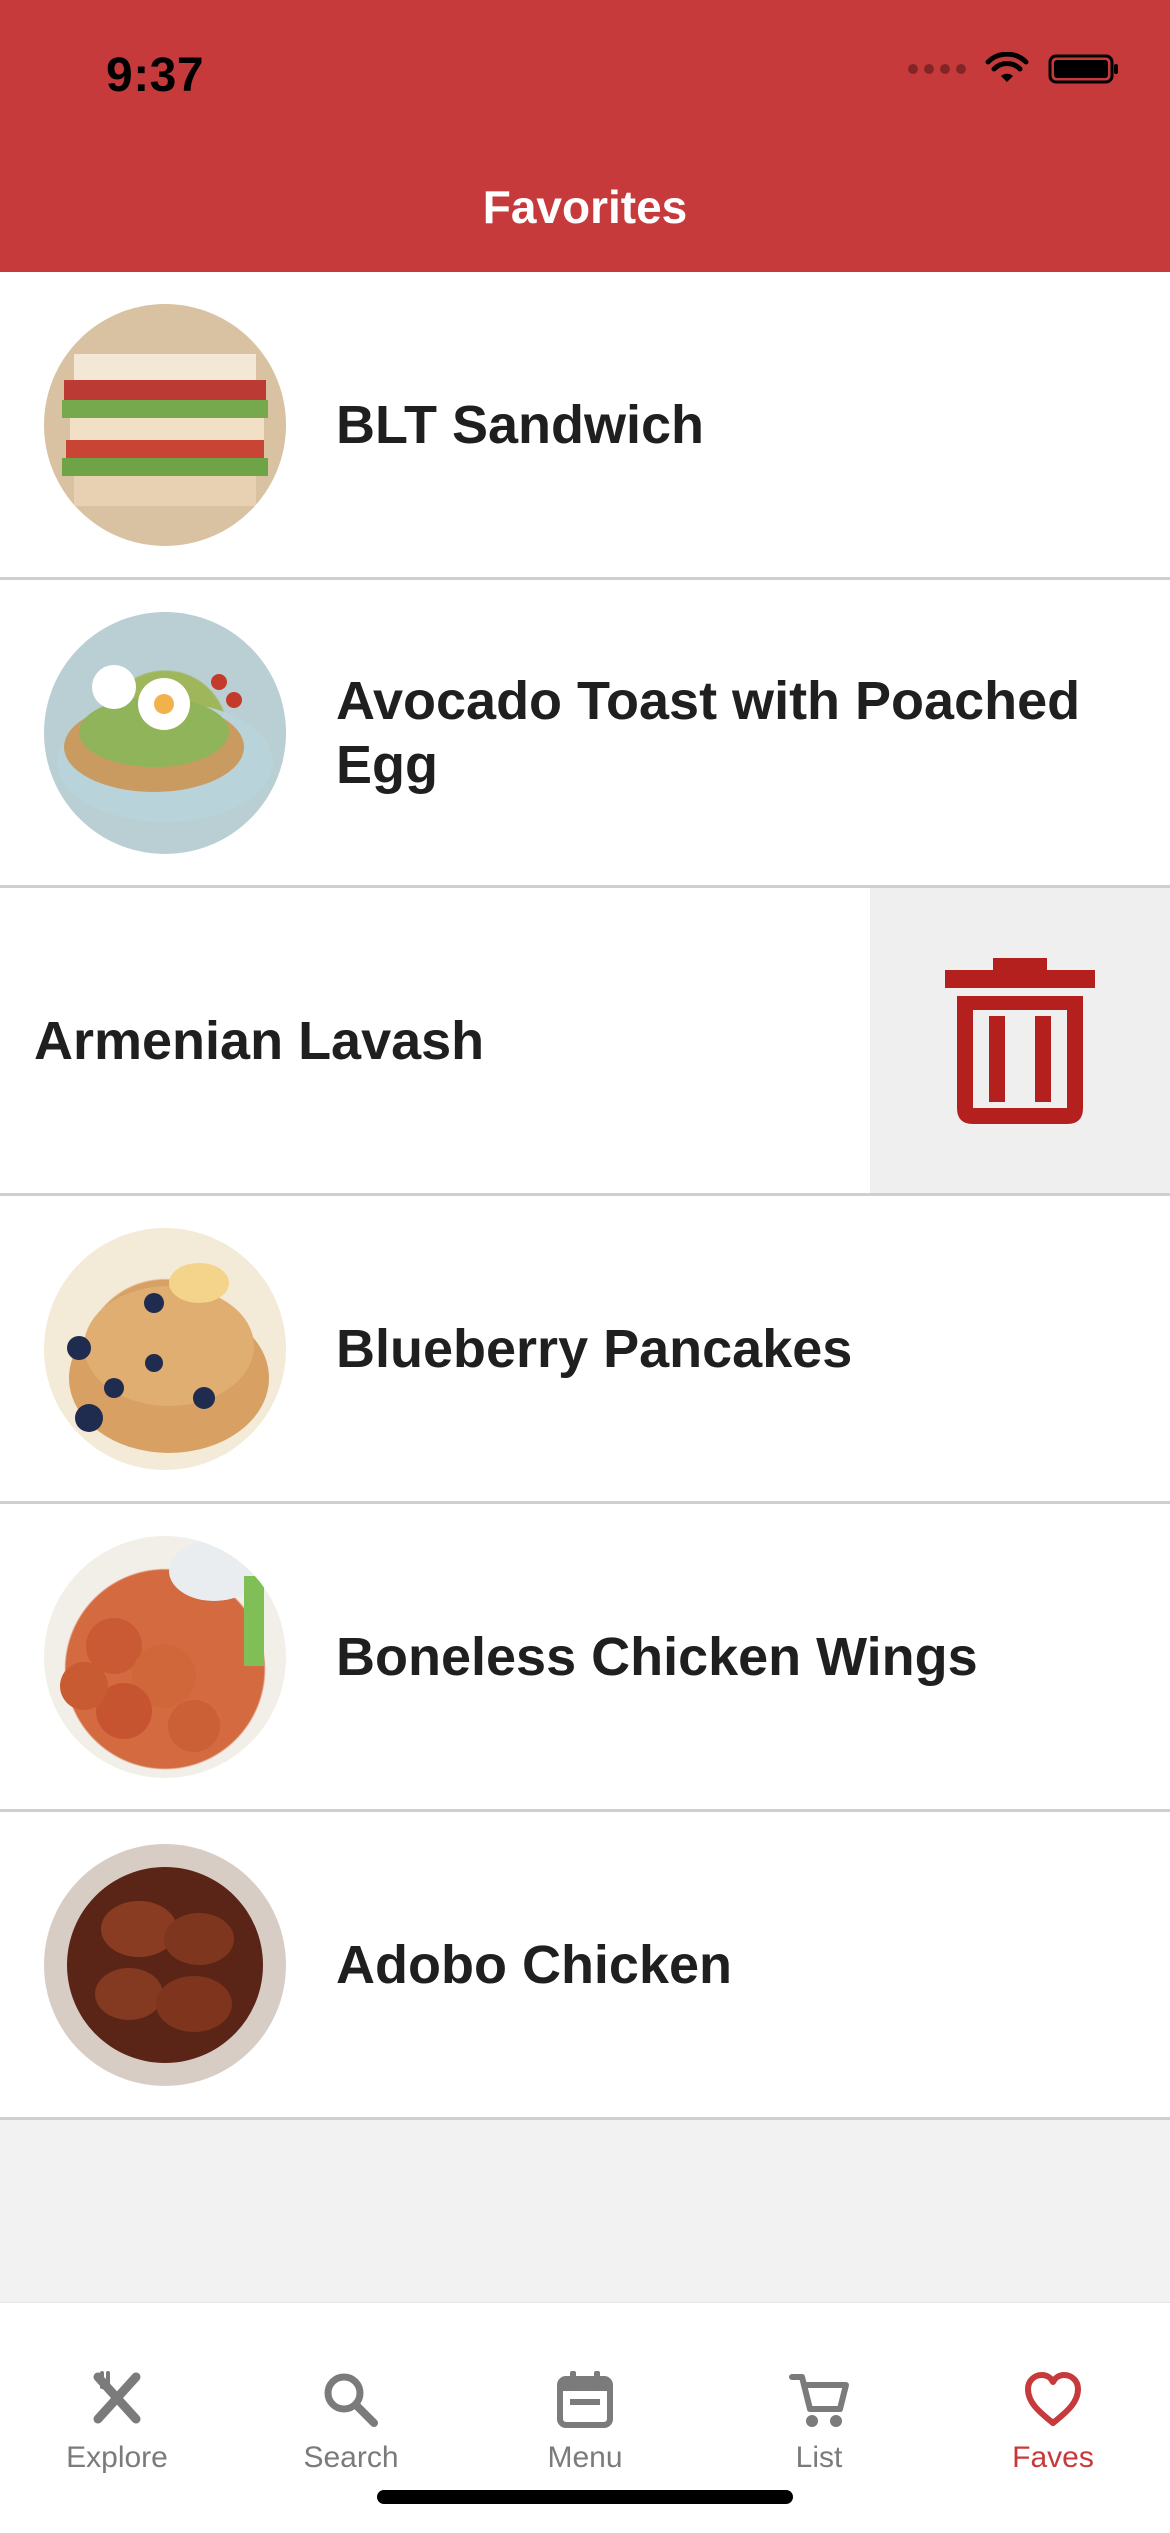  I want to click on status-time: 9:37, so click(155, 75).